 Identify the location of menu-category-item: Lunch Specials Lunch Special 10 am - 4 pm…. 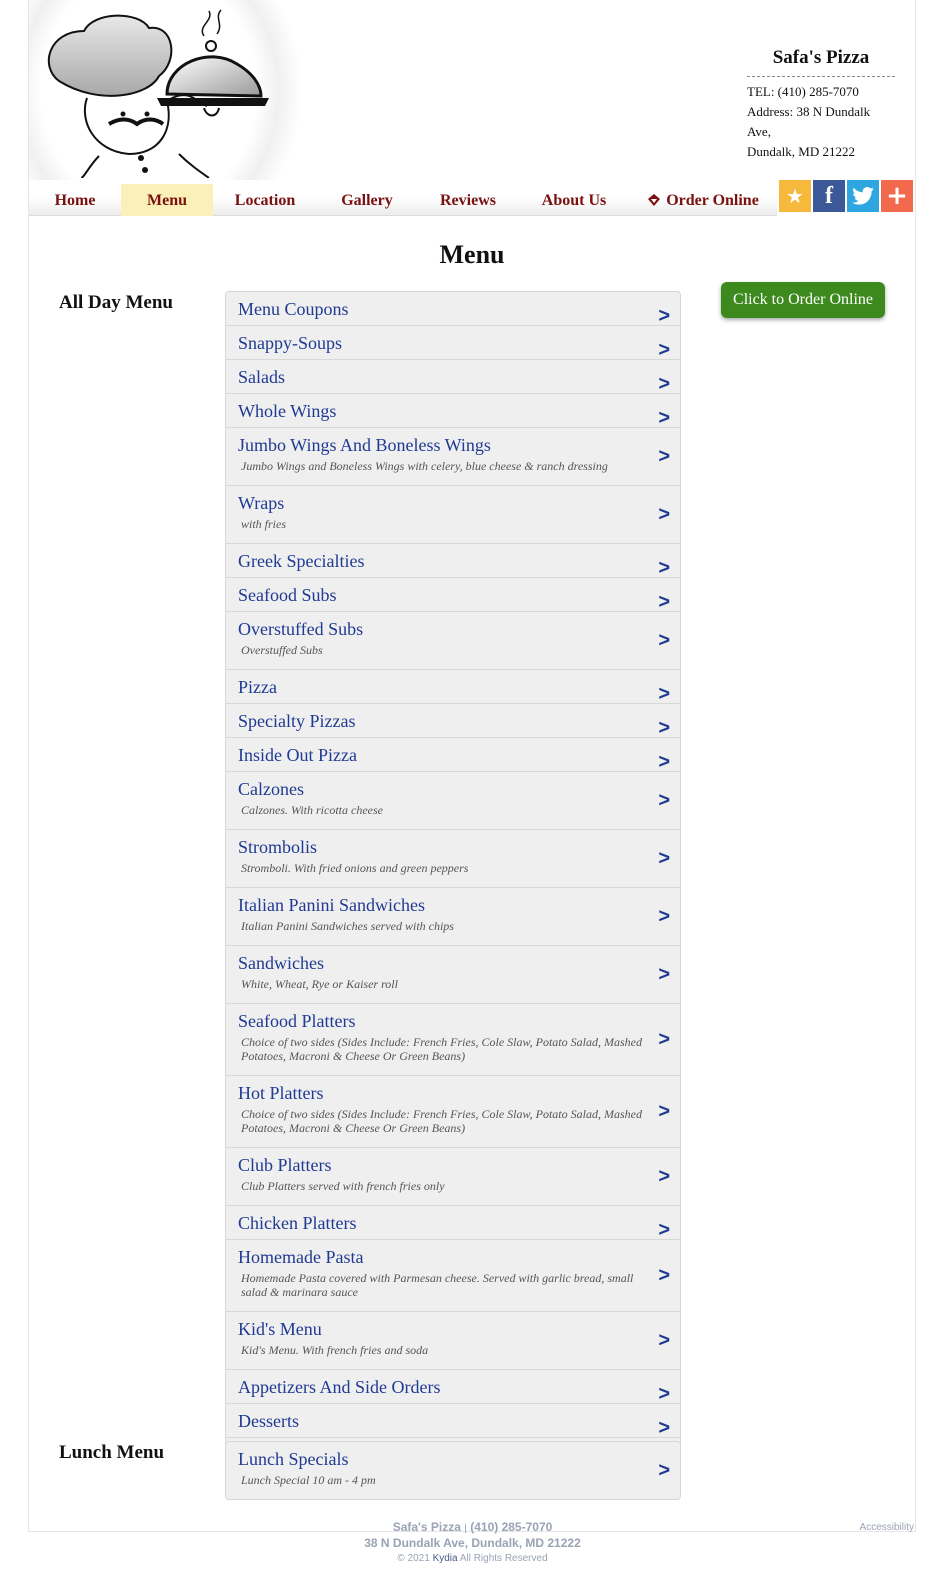
(453, 1470).